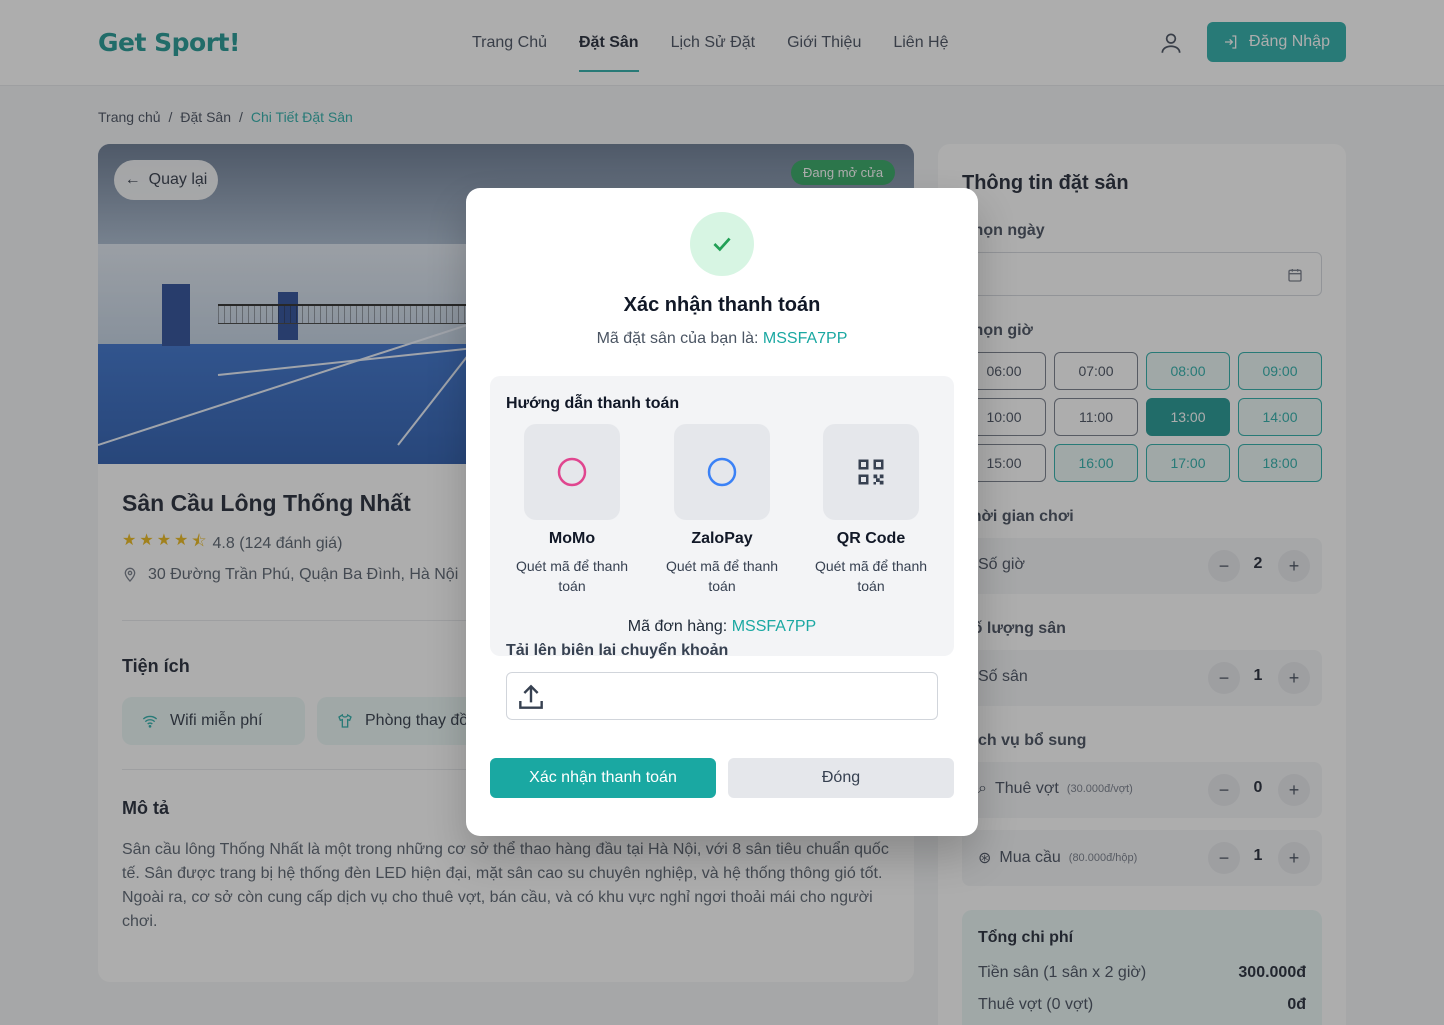 The width and height of the screenshot is (1444, 1025). I want to click on zalopay-icon, so click(722, 472).